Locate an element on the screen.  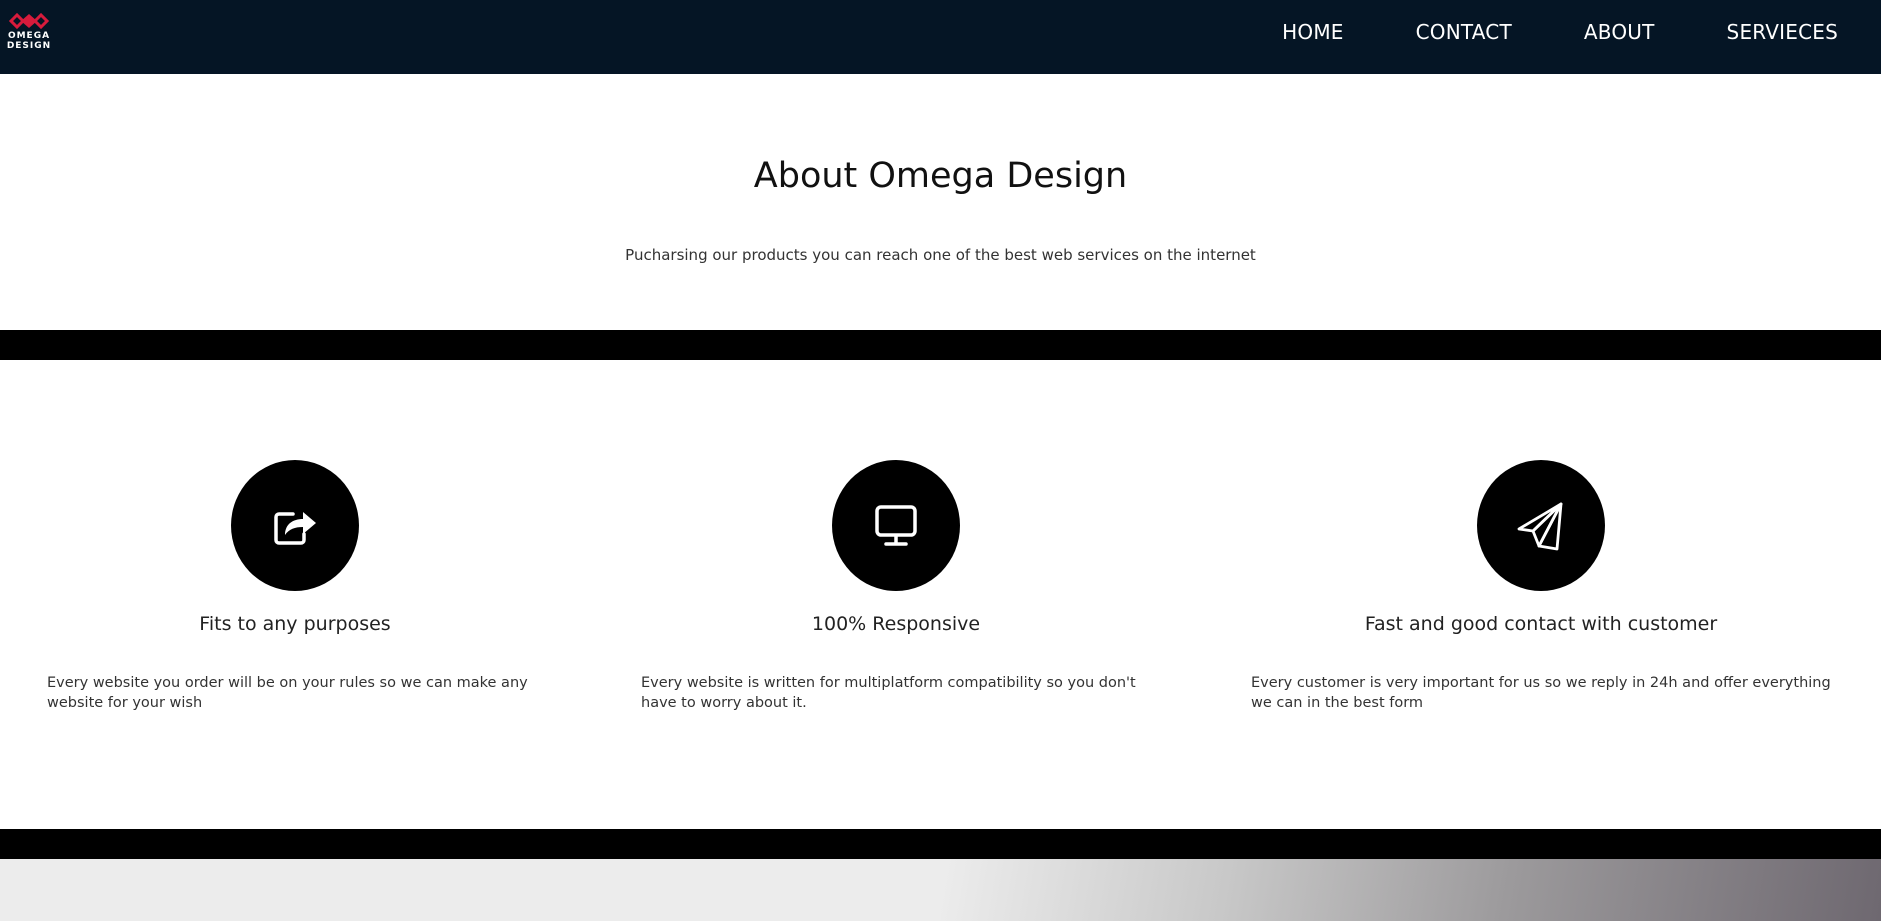
feature-title: Fits to any purposes is located at coordinates (295, 624).